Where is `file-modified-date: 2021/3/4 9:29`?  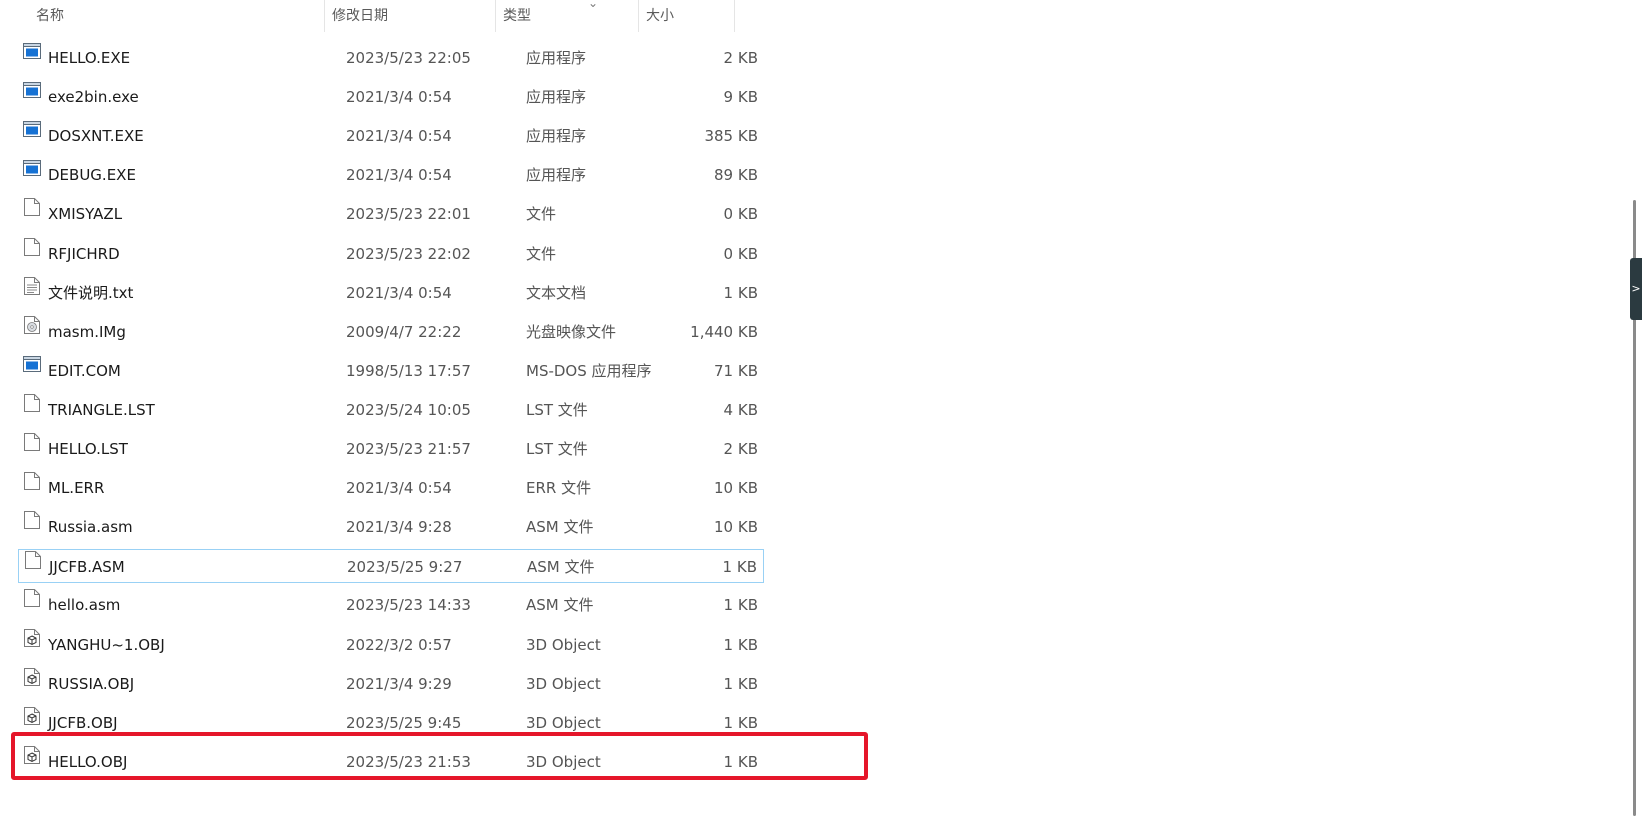
file-modified-date: 2021/3/4 9:29 is located at coordinates (399, 683).